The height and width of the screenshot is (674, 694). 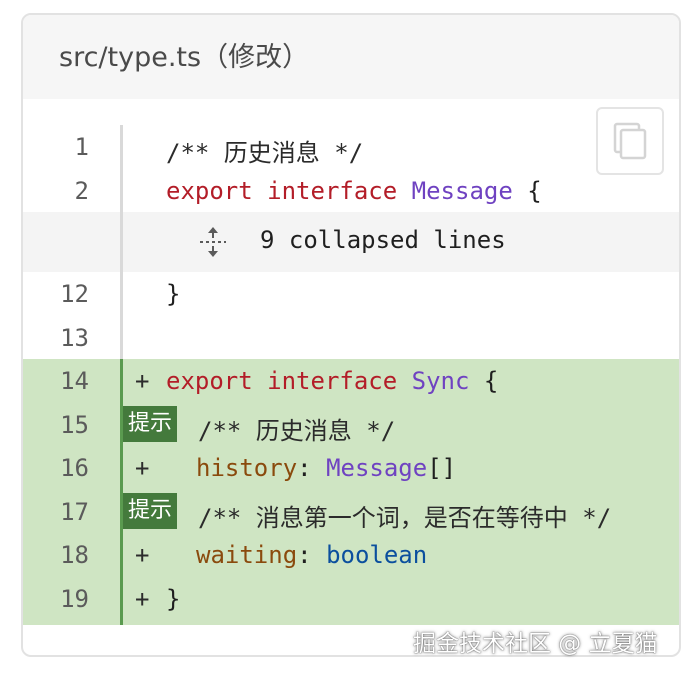 What do you see at coordinates (442, 468) in the screenshot?
I see `code-punct: []` at bounding box center [442, 468].